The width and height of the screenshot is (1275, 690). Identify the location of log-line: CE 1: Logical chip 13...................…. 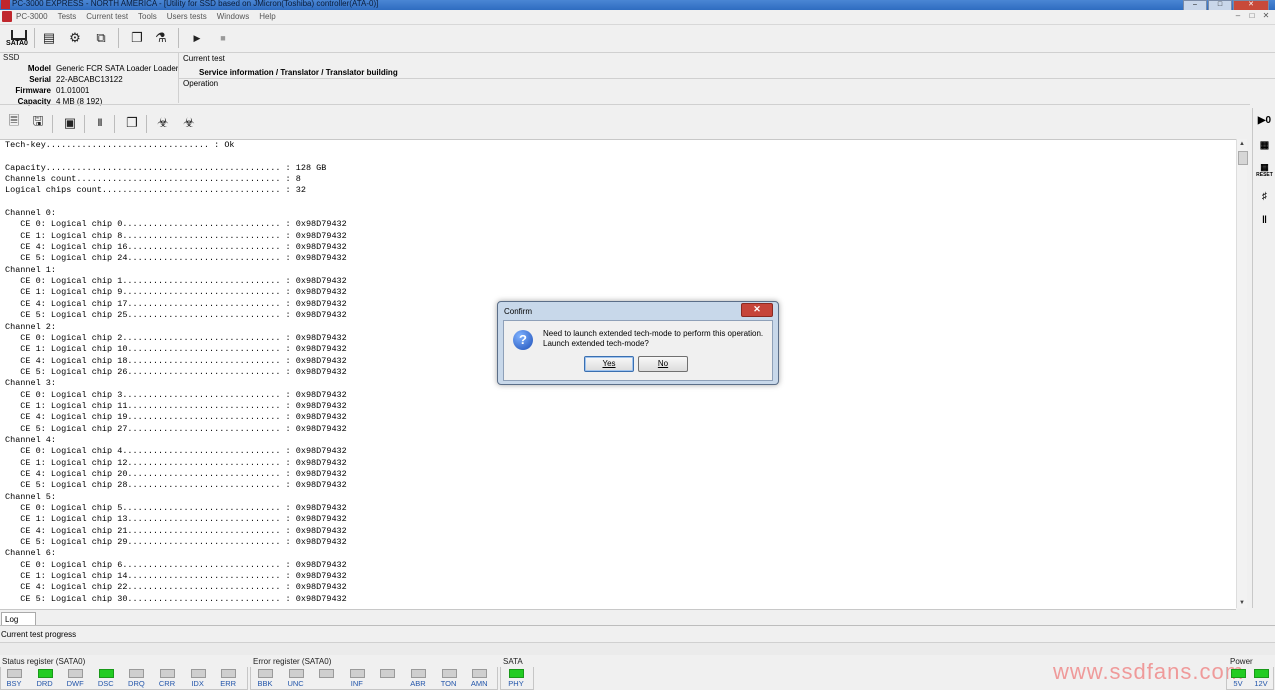
(176, 519).